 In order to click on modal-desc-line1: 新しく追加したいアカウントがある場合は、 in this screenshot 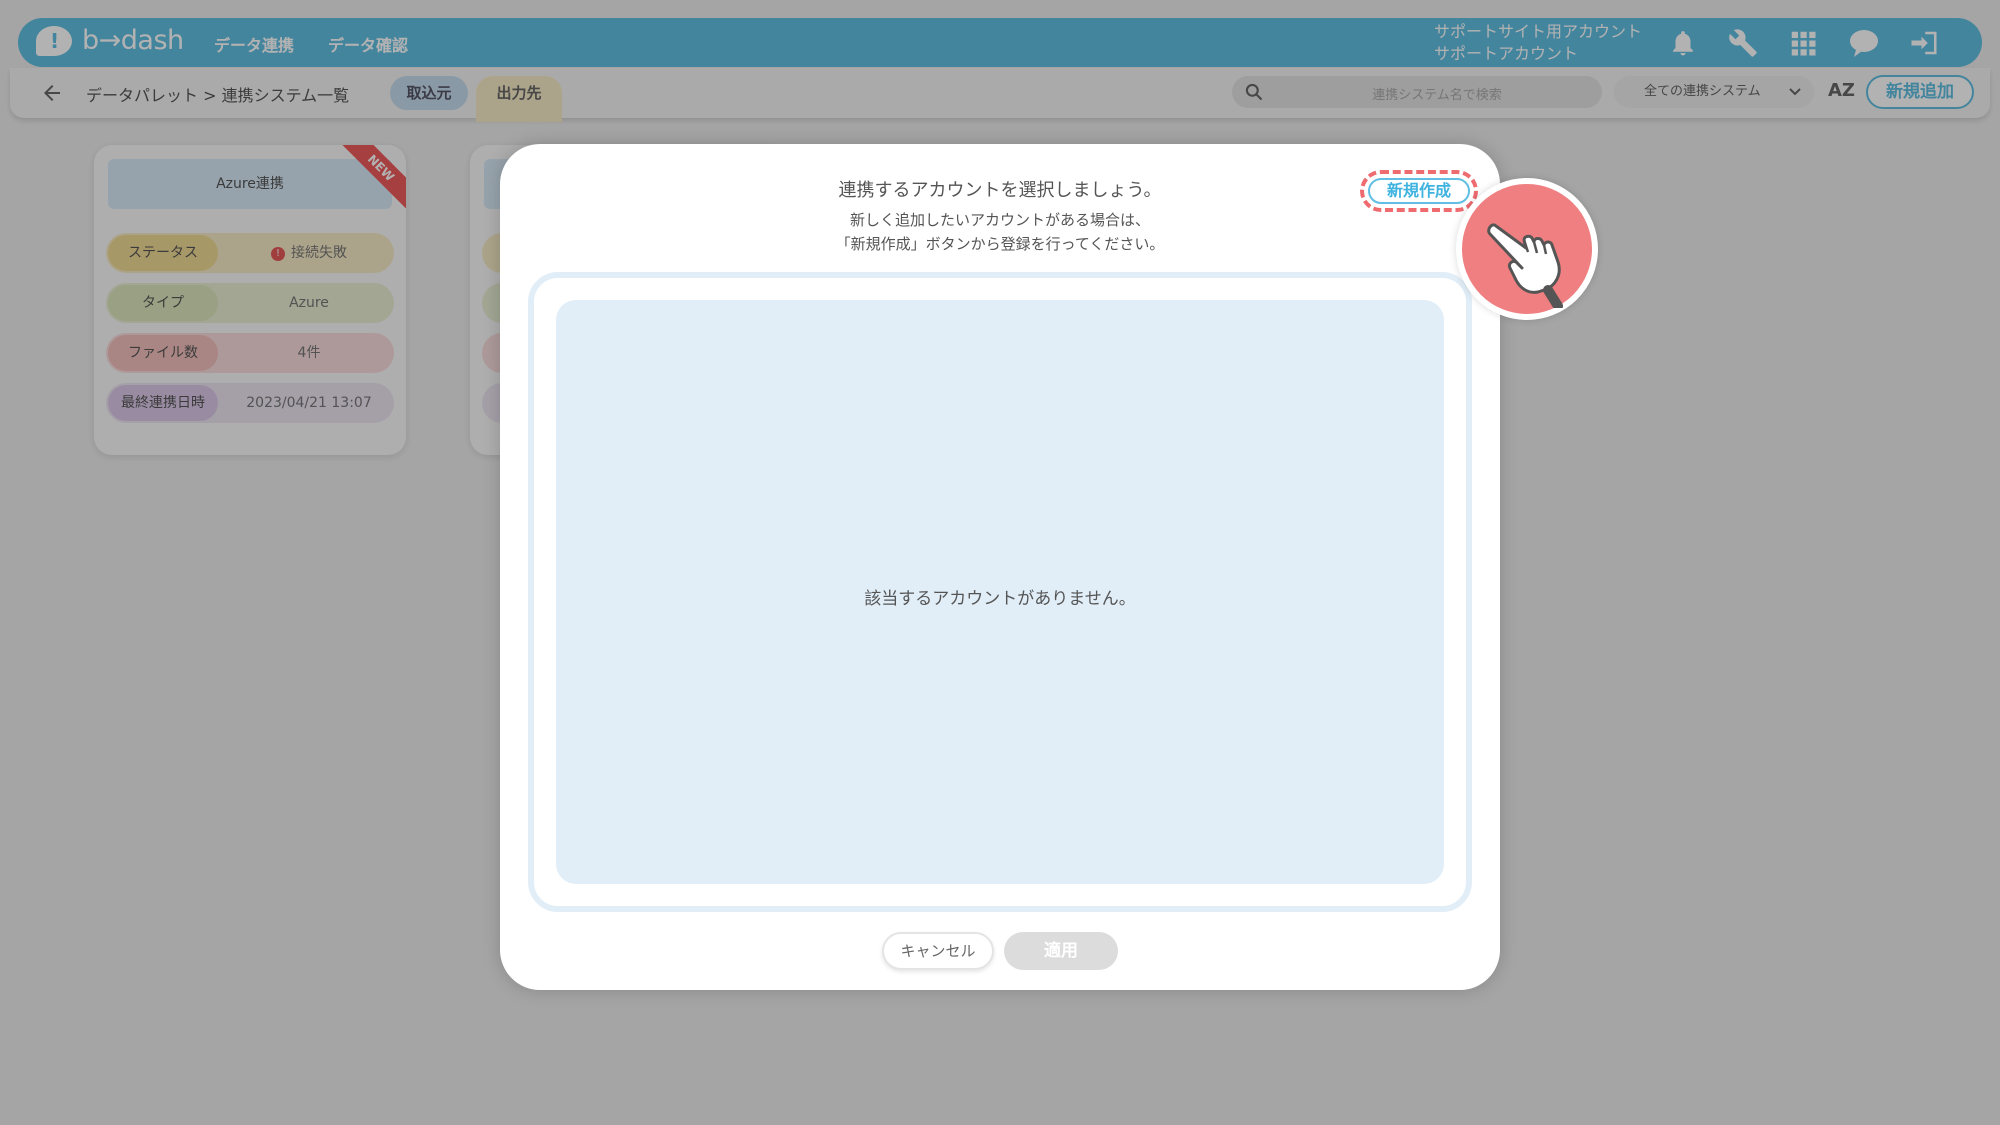, I will do `click(999, 220)`.